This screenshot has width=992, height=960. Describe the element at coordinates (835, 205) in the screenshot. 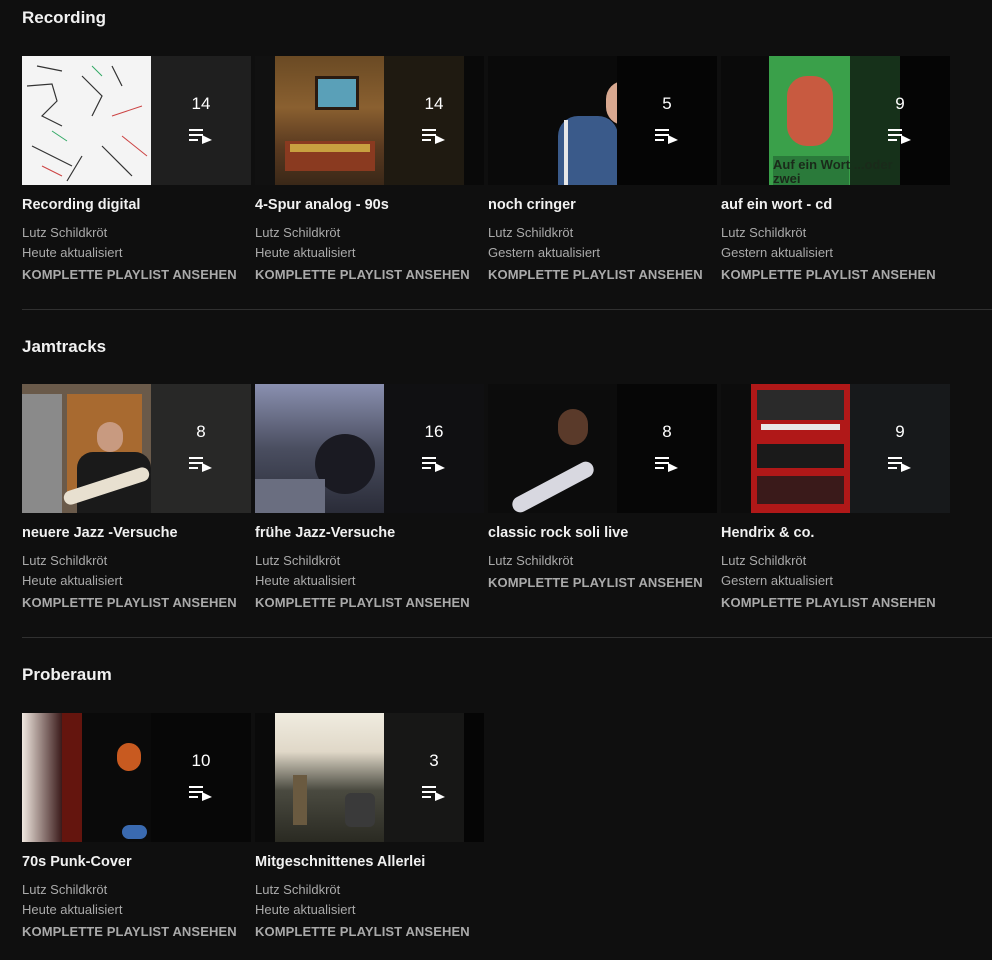

I see `playlist-title: auf ein wort - cd` at that location.